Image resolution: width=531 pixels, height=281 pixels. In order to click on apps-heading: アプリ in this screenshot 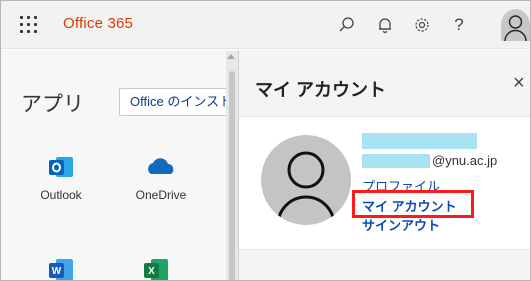, I will do `click(52, 104)`.